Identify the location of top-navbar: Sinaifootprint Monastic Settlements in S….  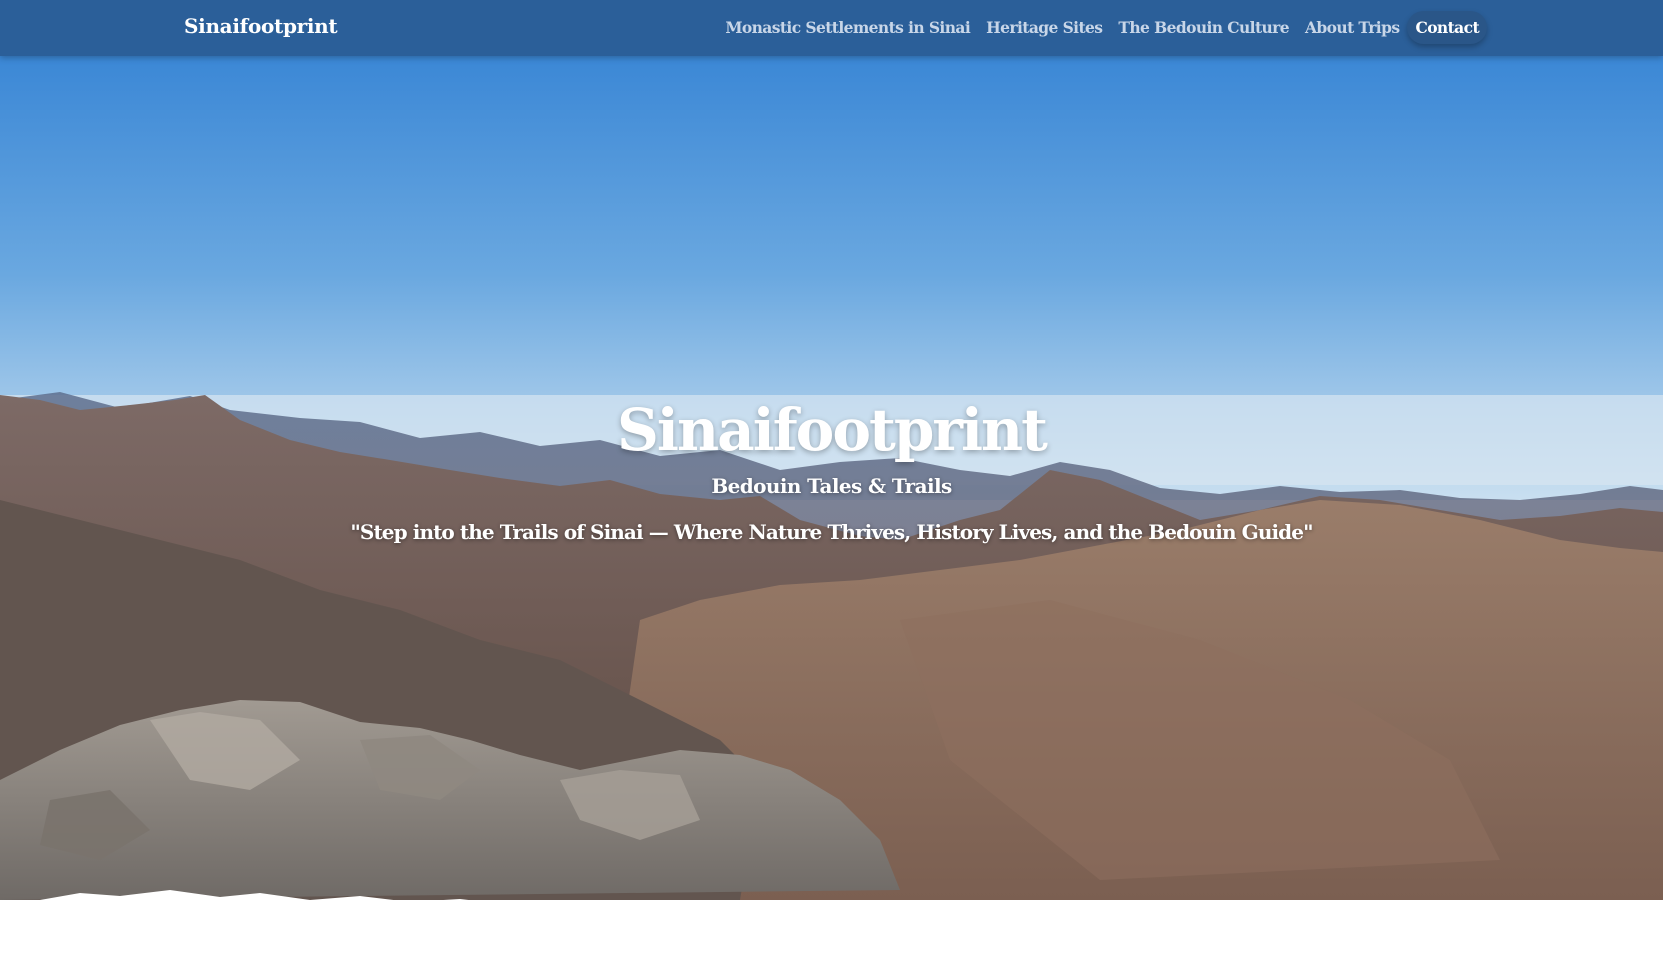
(831, 28).